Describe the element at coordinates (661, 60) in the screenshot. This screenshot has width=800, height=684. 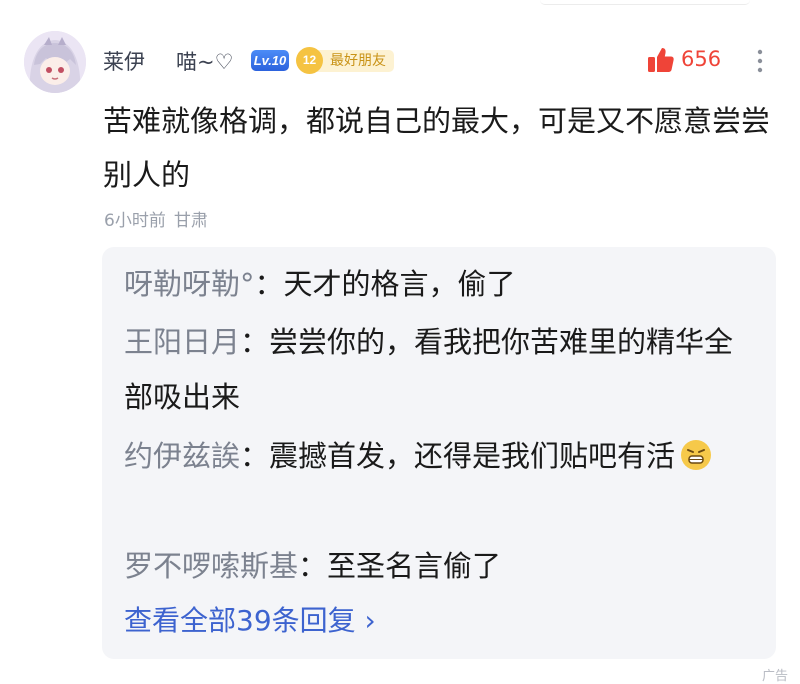
I see `thumbs-up-icon` at that location.